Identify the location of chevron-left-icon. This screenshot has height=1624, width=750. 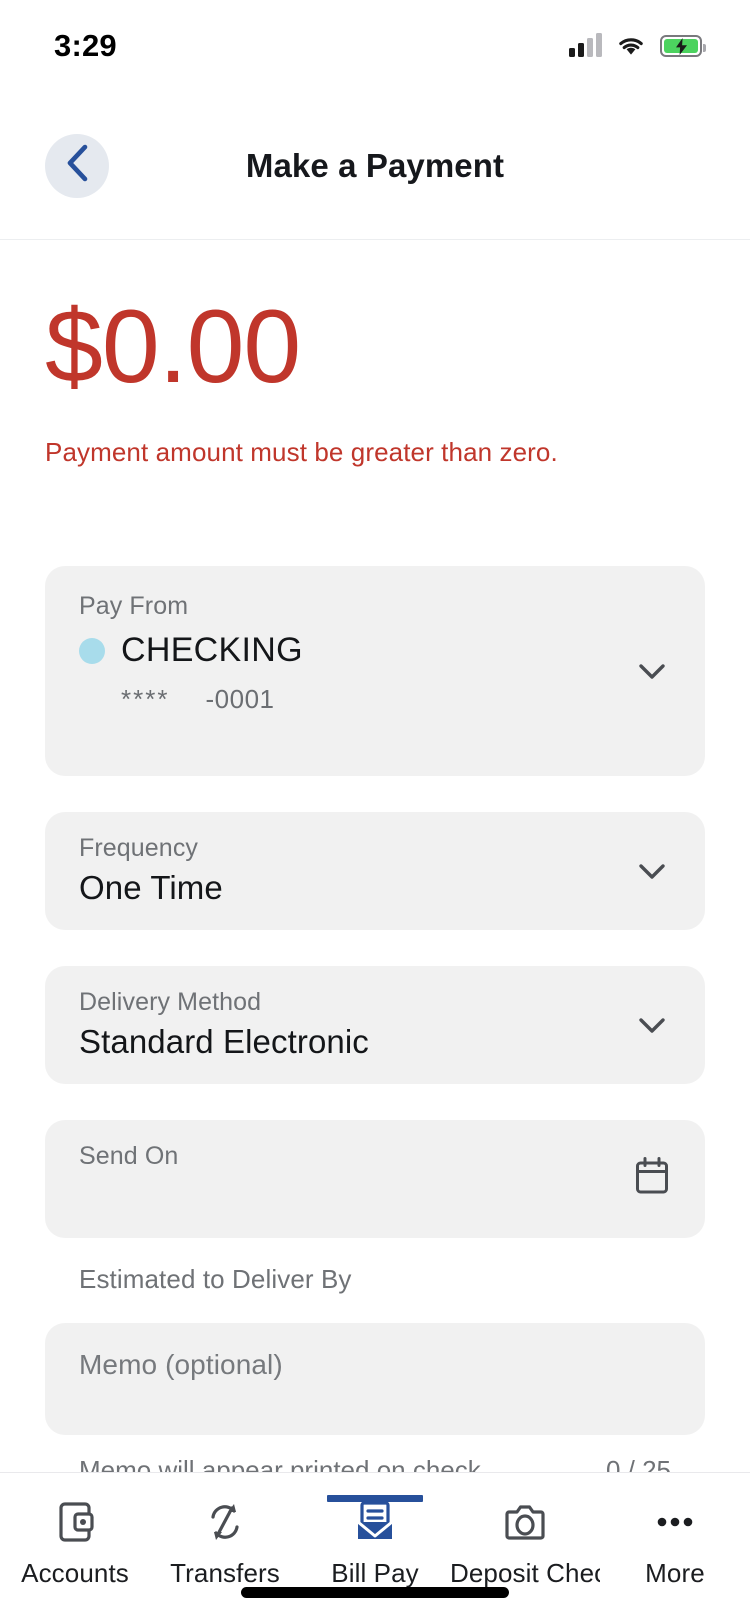
(77, 165).